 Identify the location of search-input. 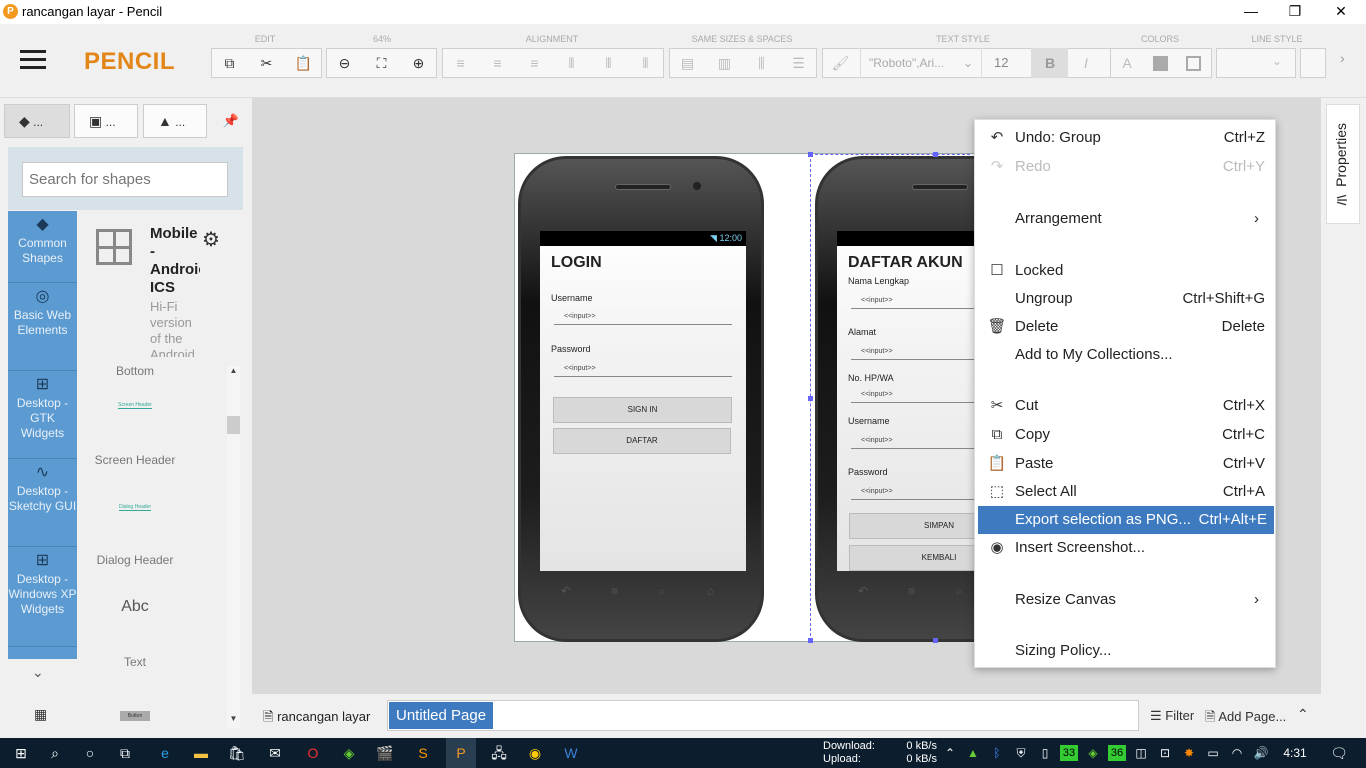
(125, 179).